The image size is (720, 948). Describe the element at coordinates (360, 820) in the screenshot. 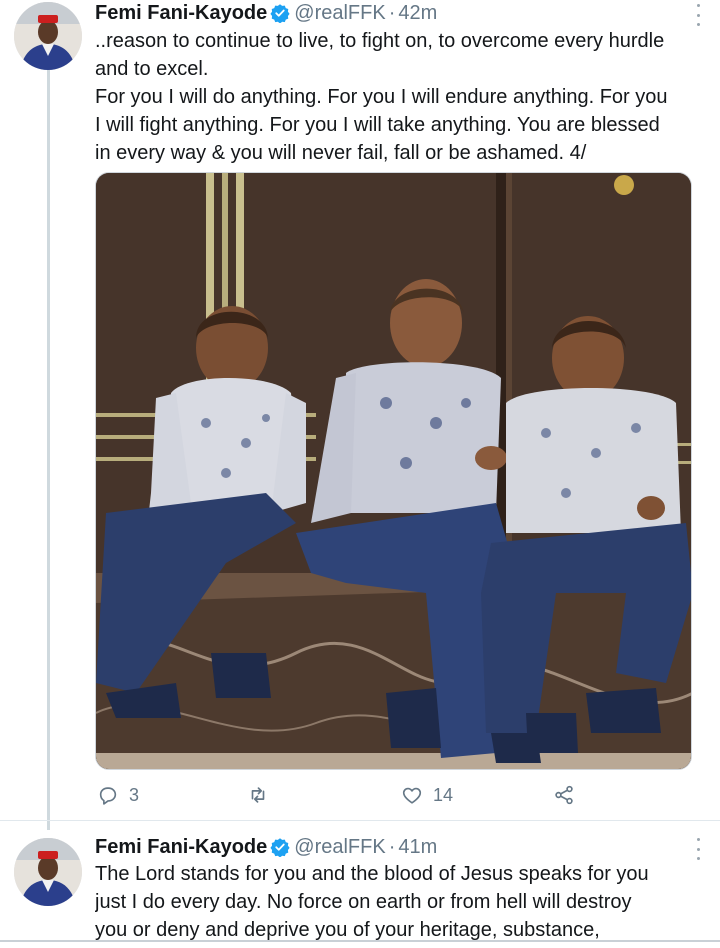

I see `tweet-divider` at that location.